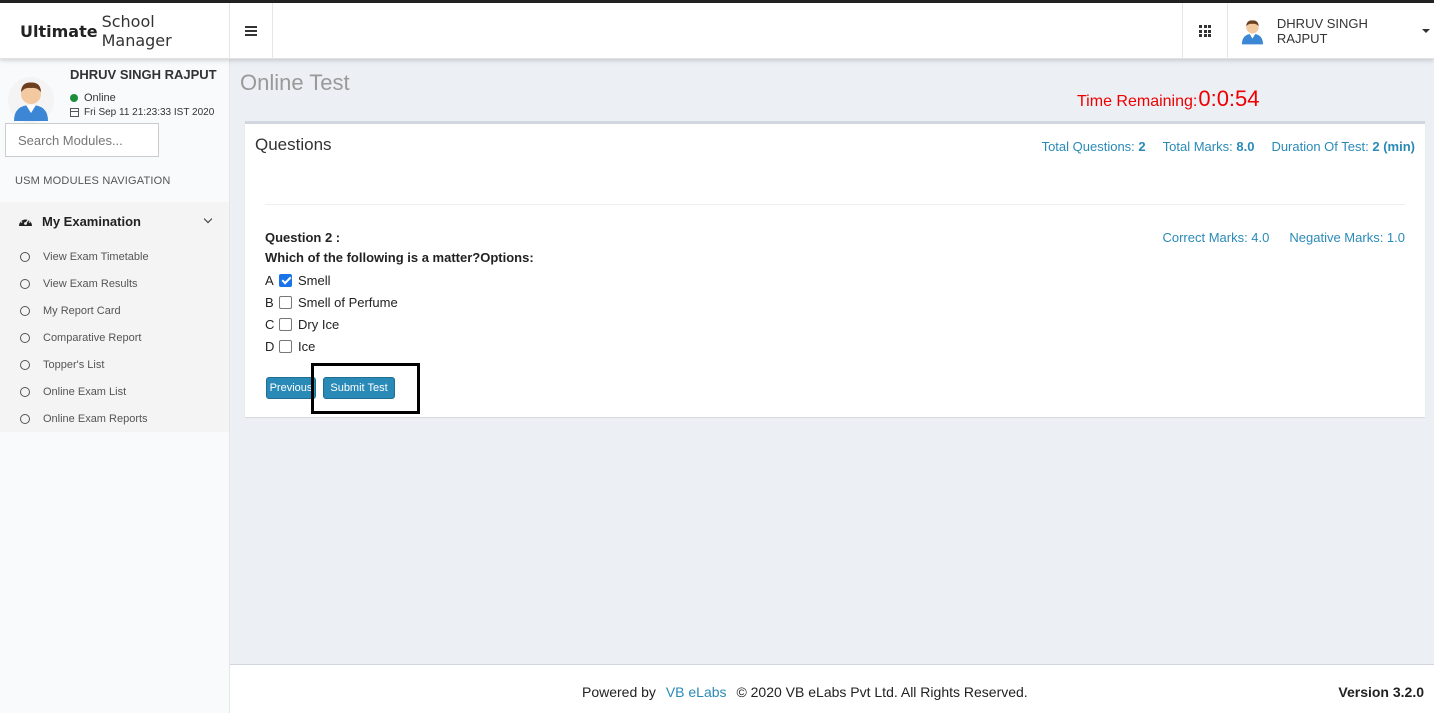 The height and width of the screenshot is (713, 1434). What do you see at coordinates (1137, 101) in the screenshot?
I see `timer-label: Time Remaining:` at bounding box center [1137, 101].